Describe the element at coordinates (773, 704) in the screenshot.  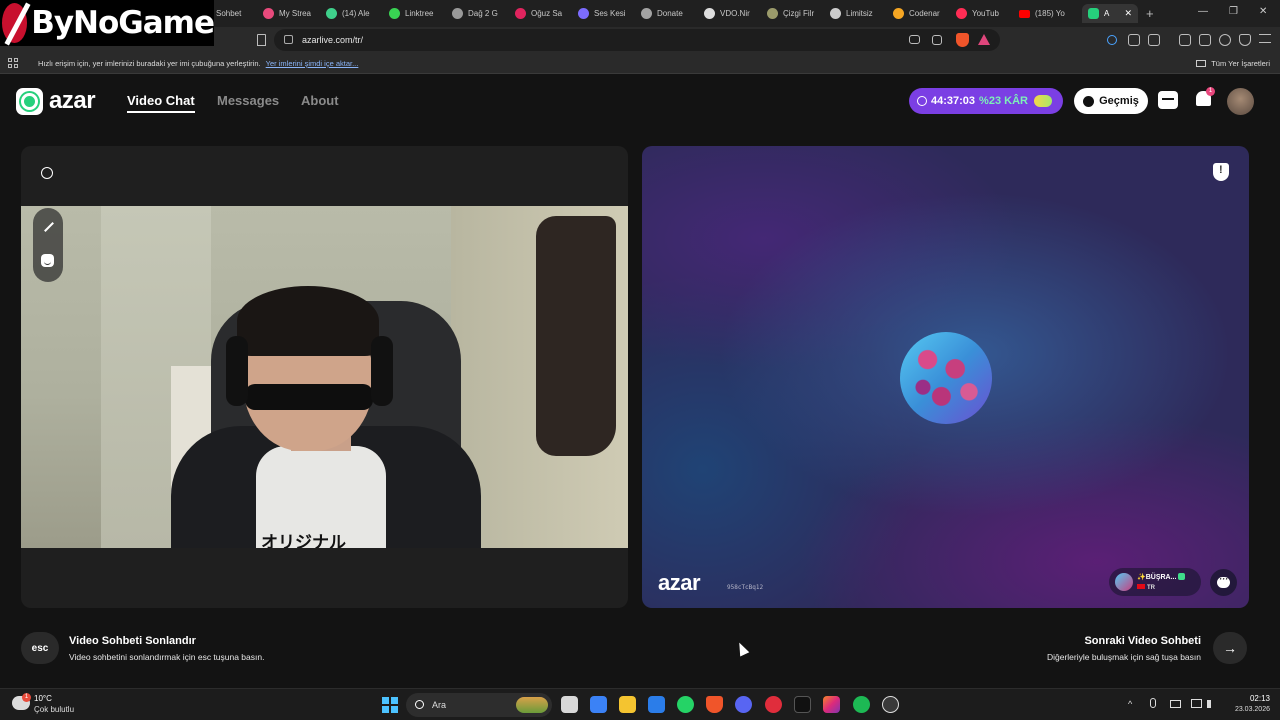
I see `game-app-icon` at that location.